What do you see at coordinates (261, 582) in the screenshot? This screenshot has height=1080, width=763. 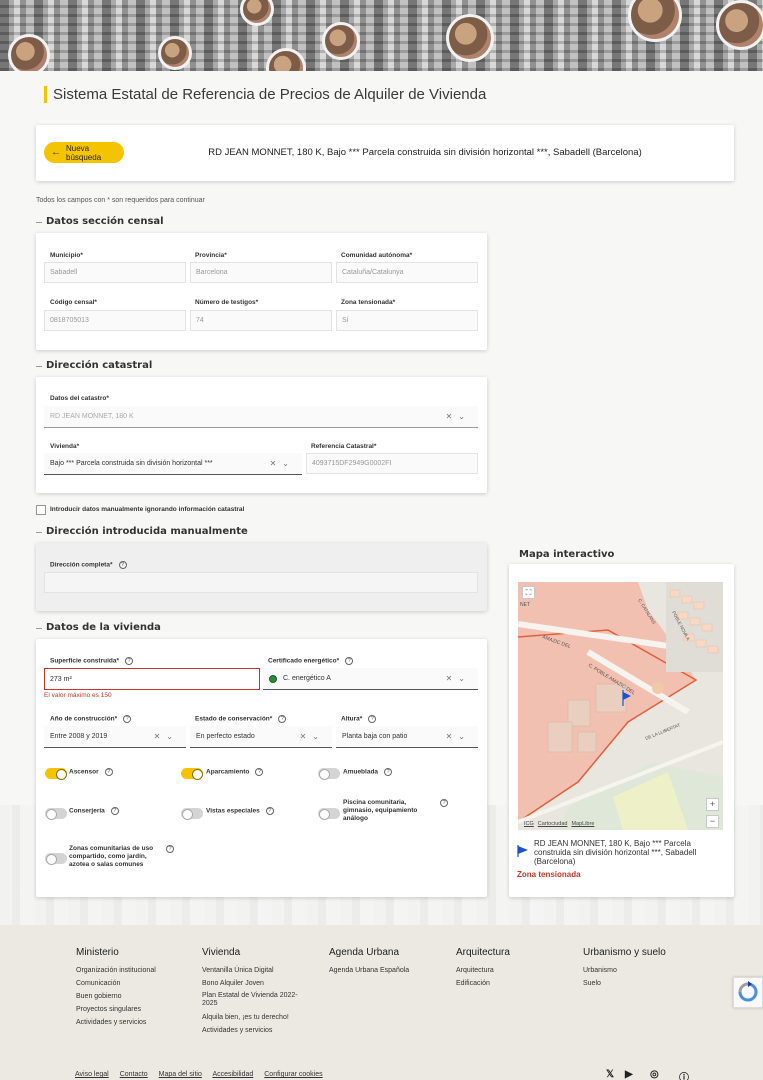 I see `direccion-completa-input` at bounding box center [261, 582].